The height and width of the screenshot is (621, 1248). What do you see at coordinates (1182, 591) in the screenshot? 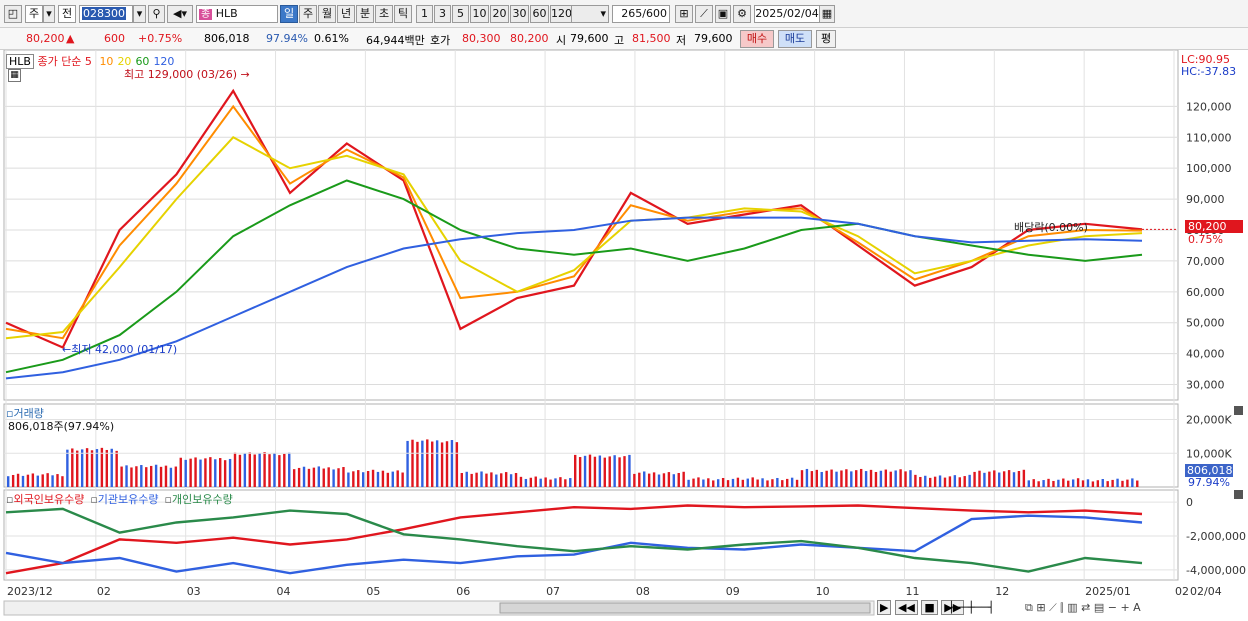
I see `x-tick-label: 02` at bounding box center [1182, 591].